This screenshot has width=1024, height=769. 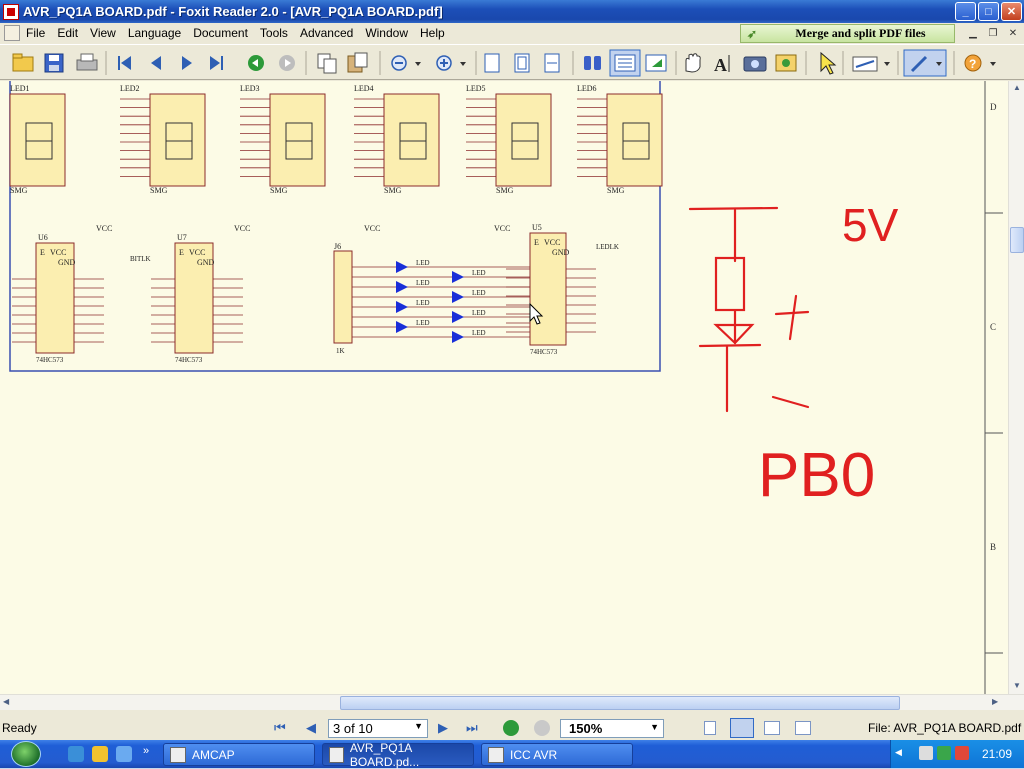 What do you see at coordinates (786, 63) in the screenshot?
I see `image-tool-icon` at bounding box center [786, 63].